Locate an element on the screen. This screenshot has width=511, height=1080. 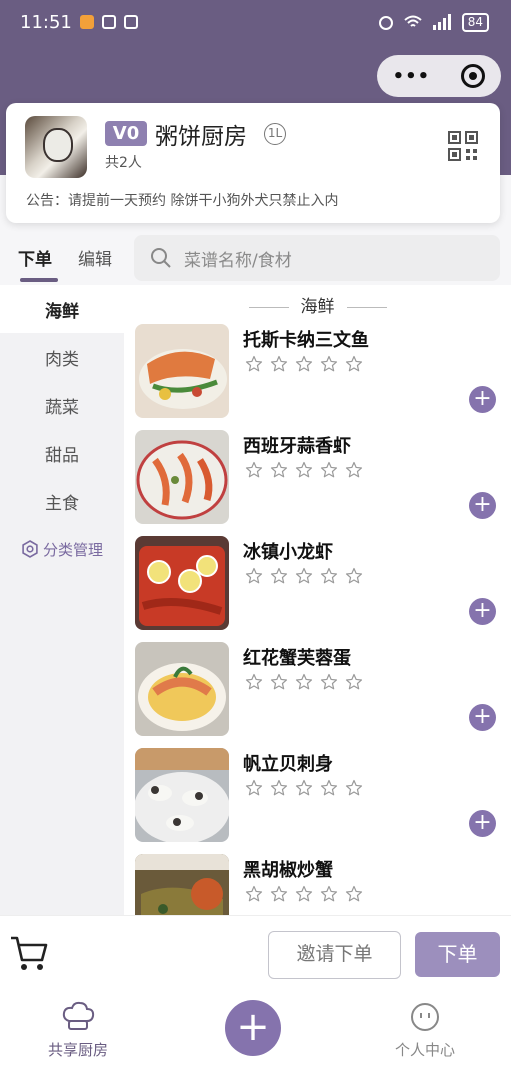
dish-item: 红花蟹芙蓉蛋 + is located at coordinates (323, 690).